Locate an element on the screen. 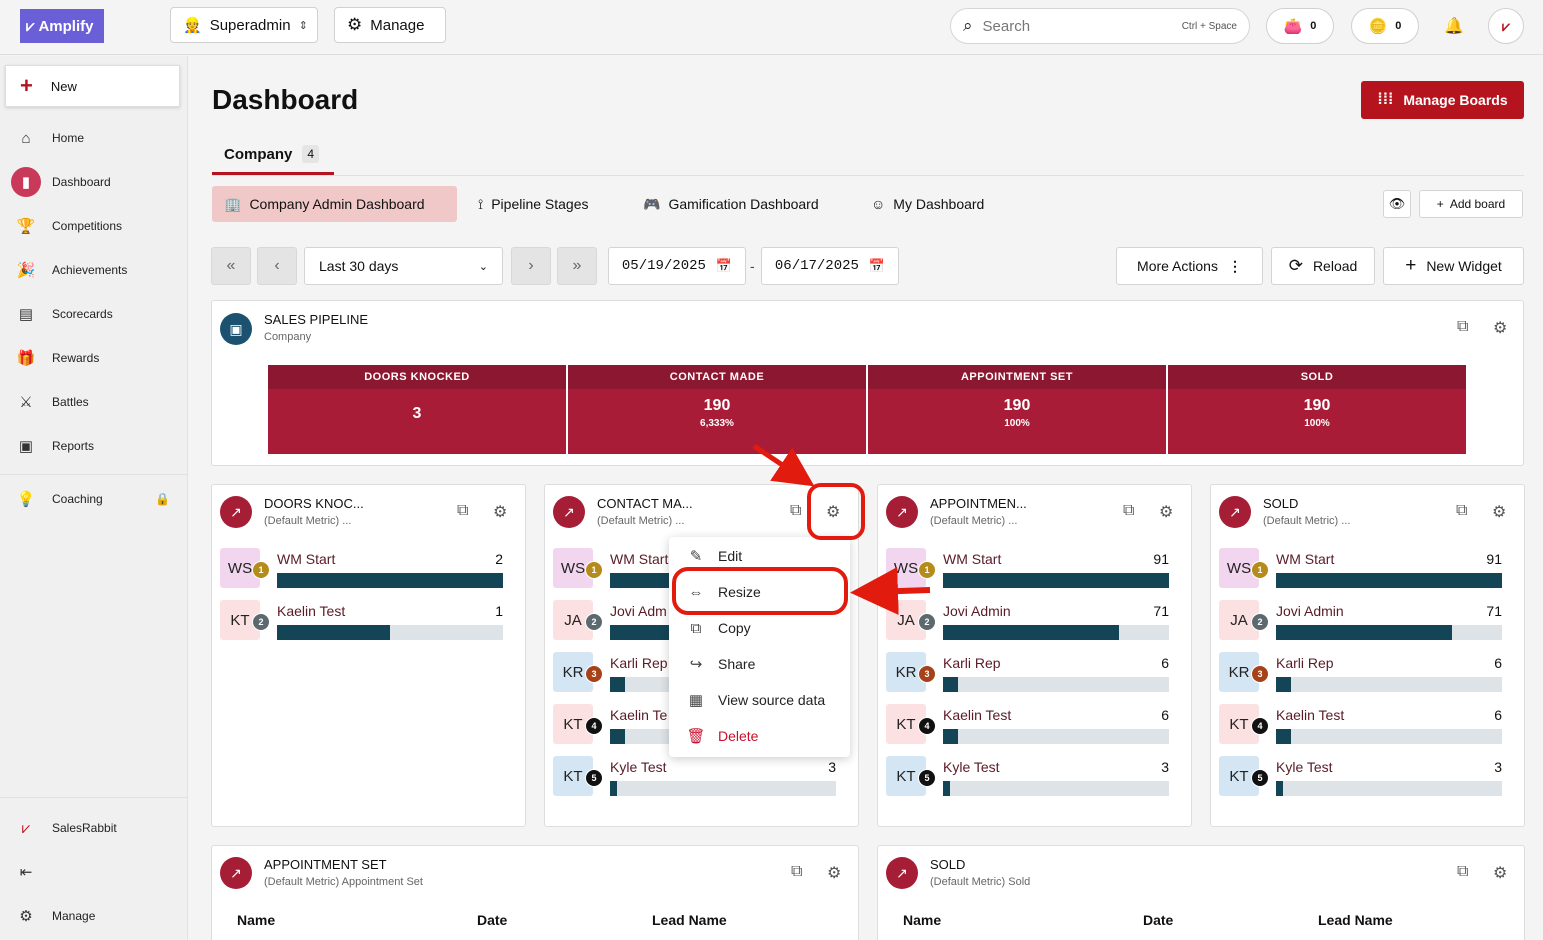 The height and width of the screenshot is (940, 1543). sidebar-item-manage: ⚙ Manage is located at coordinates (94, 916).